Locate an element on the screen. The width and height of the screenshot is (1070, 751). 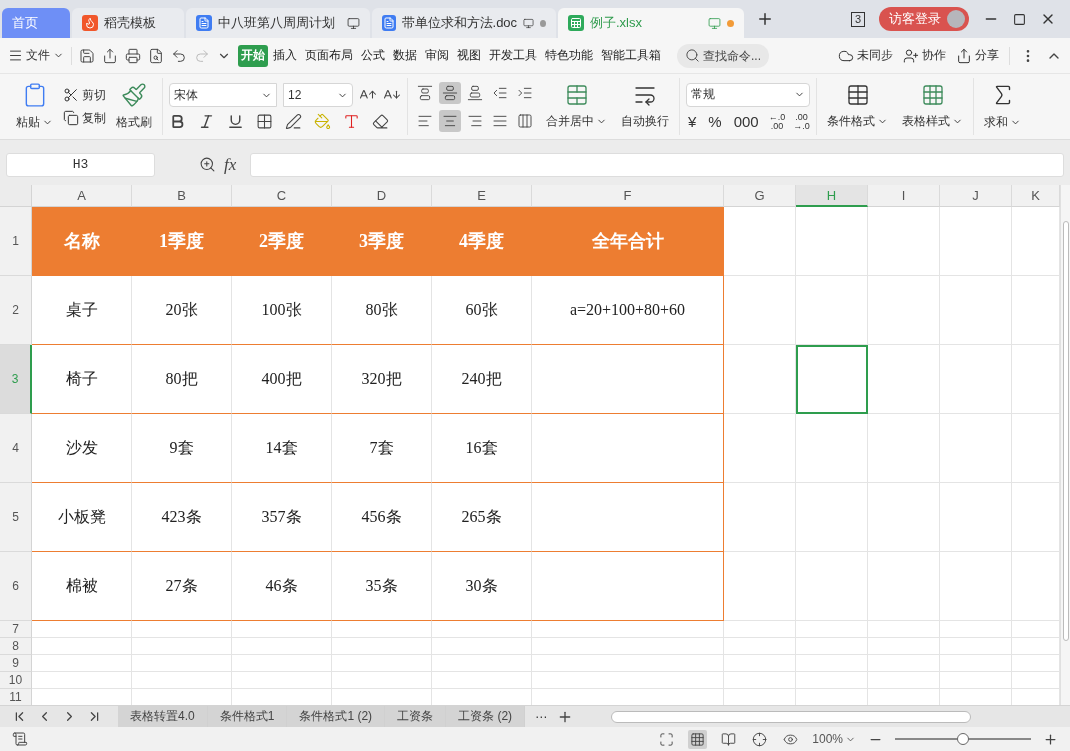
zoom-icon is located at coordinates (207, 164).